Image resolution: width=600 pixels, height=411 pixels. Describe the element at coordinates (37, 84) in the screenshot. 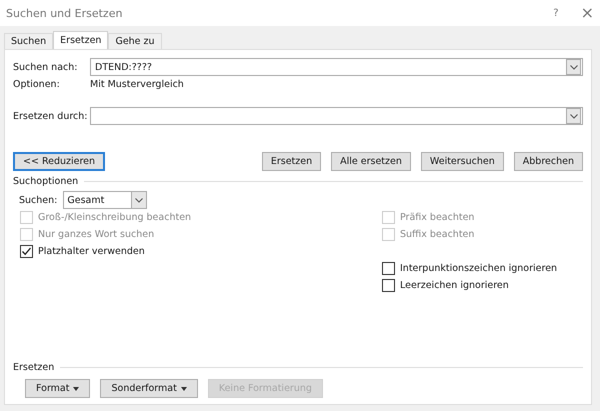

I see `options-label: Optionen:` at that location.